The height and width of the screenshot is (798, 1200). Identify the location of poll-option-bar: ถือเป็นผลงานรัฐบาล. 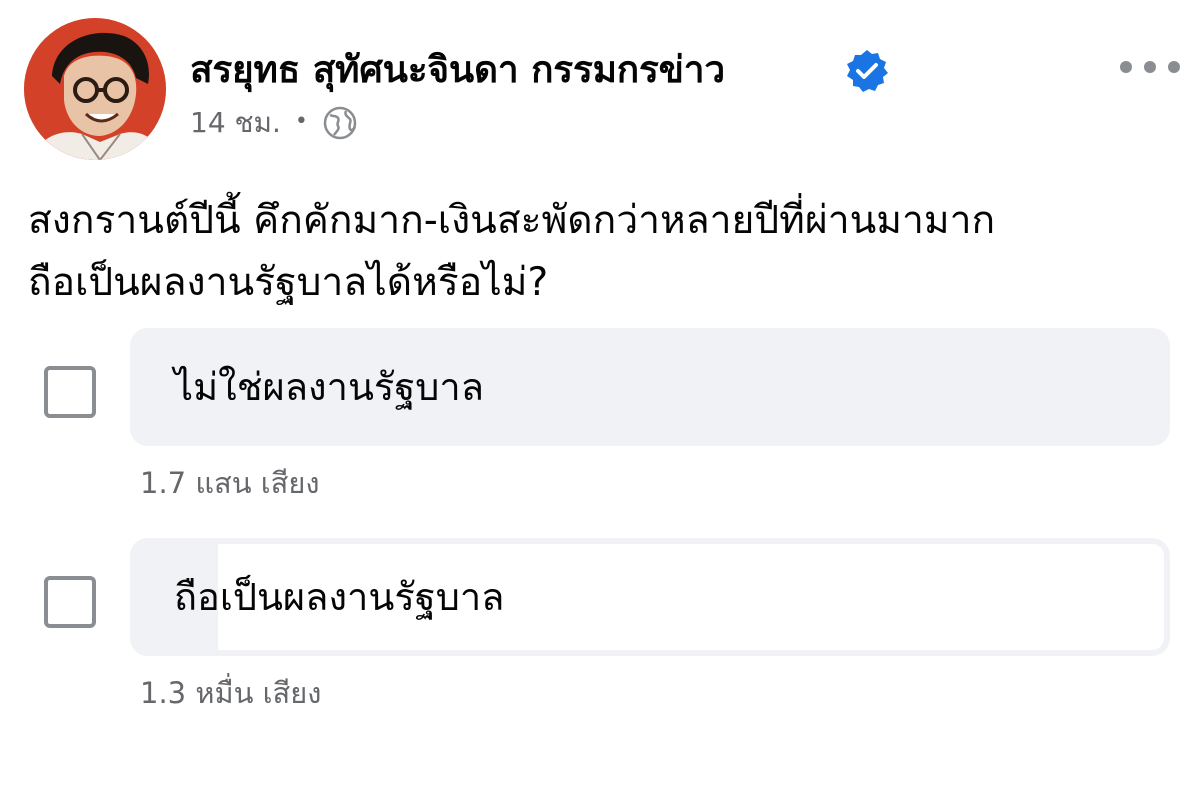
(650, 597).